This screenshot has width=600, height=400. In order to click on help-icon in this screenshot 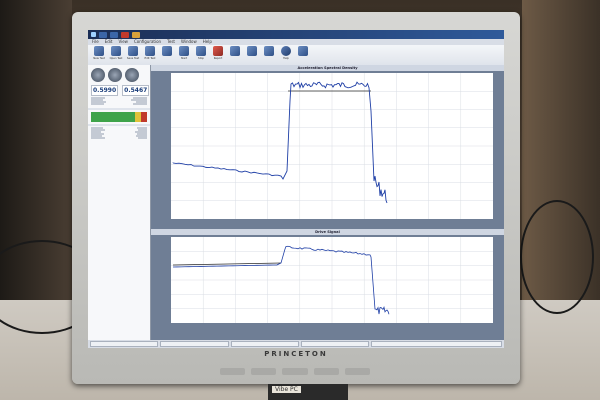, I will do `click(286, 51)`.